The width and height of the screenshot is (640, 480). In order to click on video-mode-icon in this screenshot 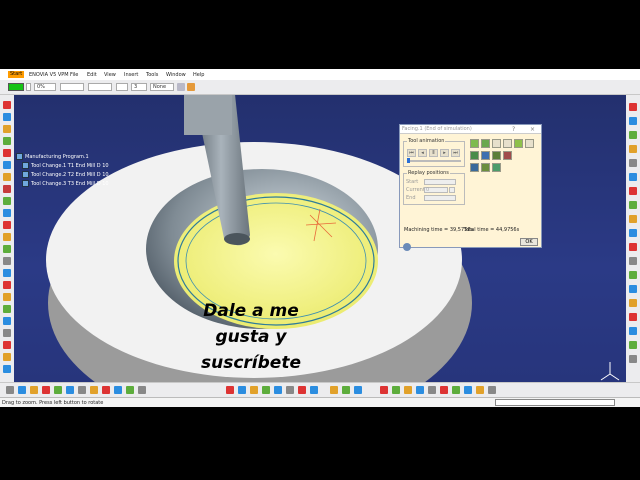, I will do `click(474, 143)`.